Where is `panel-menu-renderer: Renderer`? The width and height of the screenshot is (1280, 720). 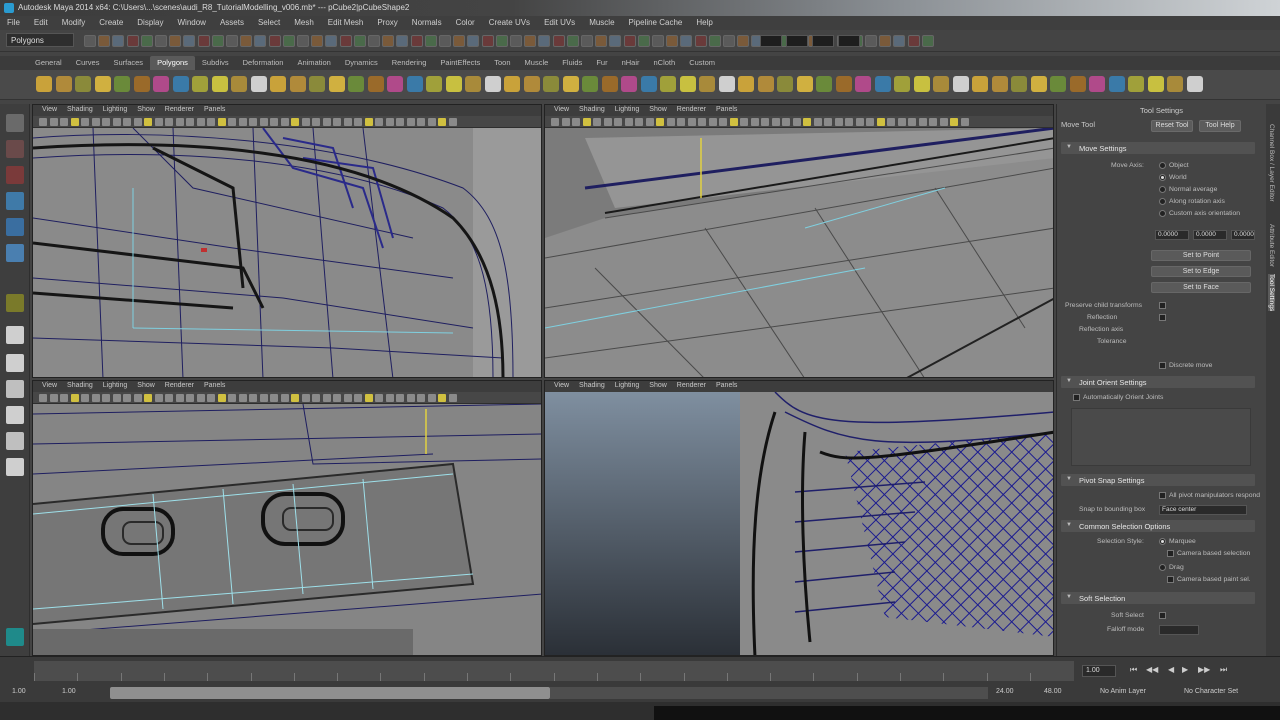
panel-menu-renderer: Renderer is located at coordinates (691, 386).